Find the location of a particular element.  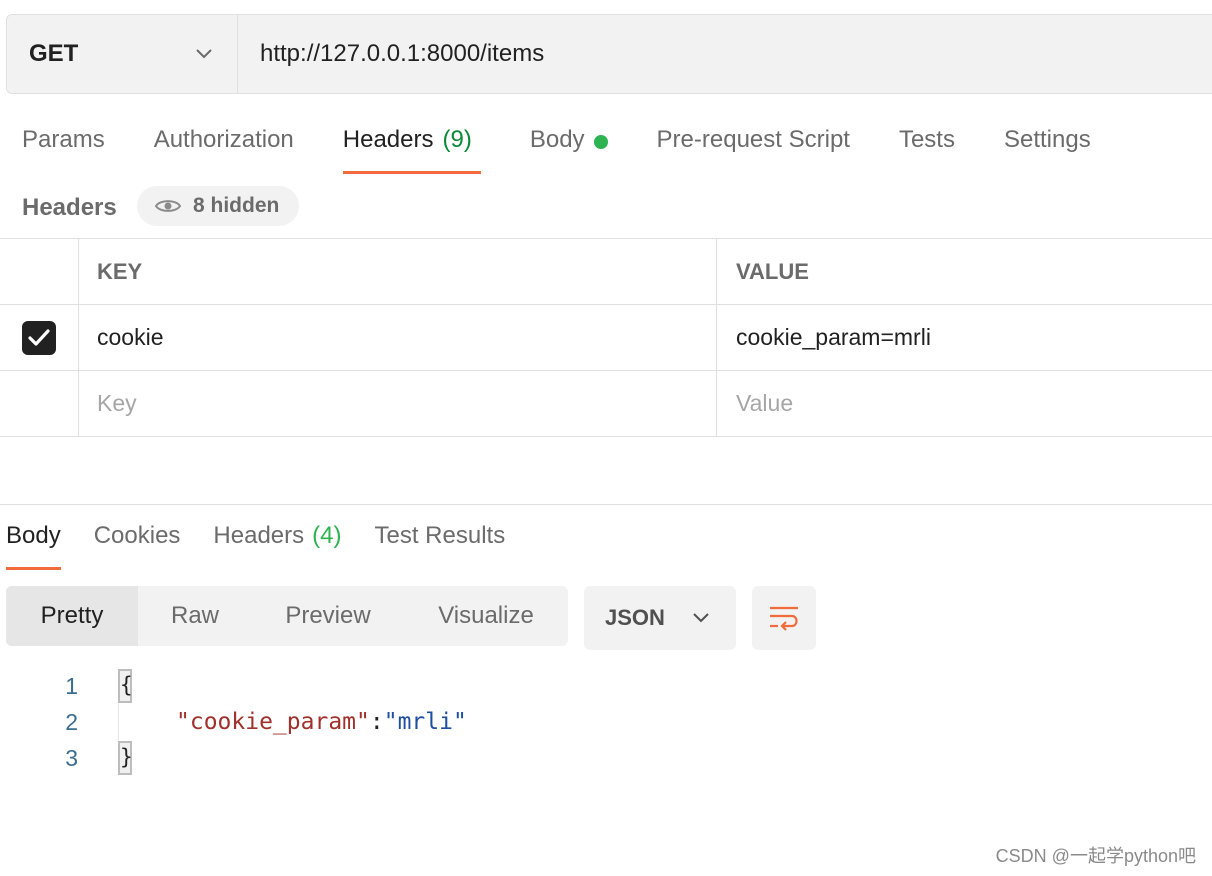

key-column-header: KEY is located at coordinates (398, 271).